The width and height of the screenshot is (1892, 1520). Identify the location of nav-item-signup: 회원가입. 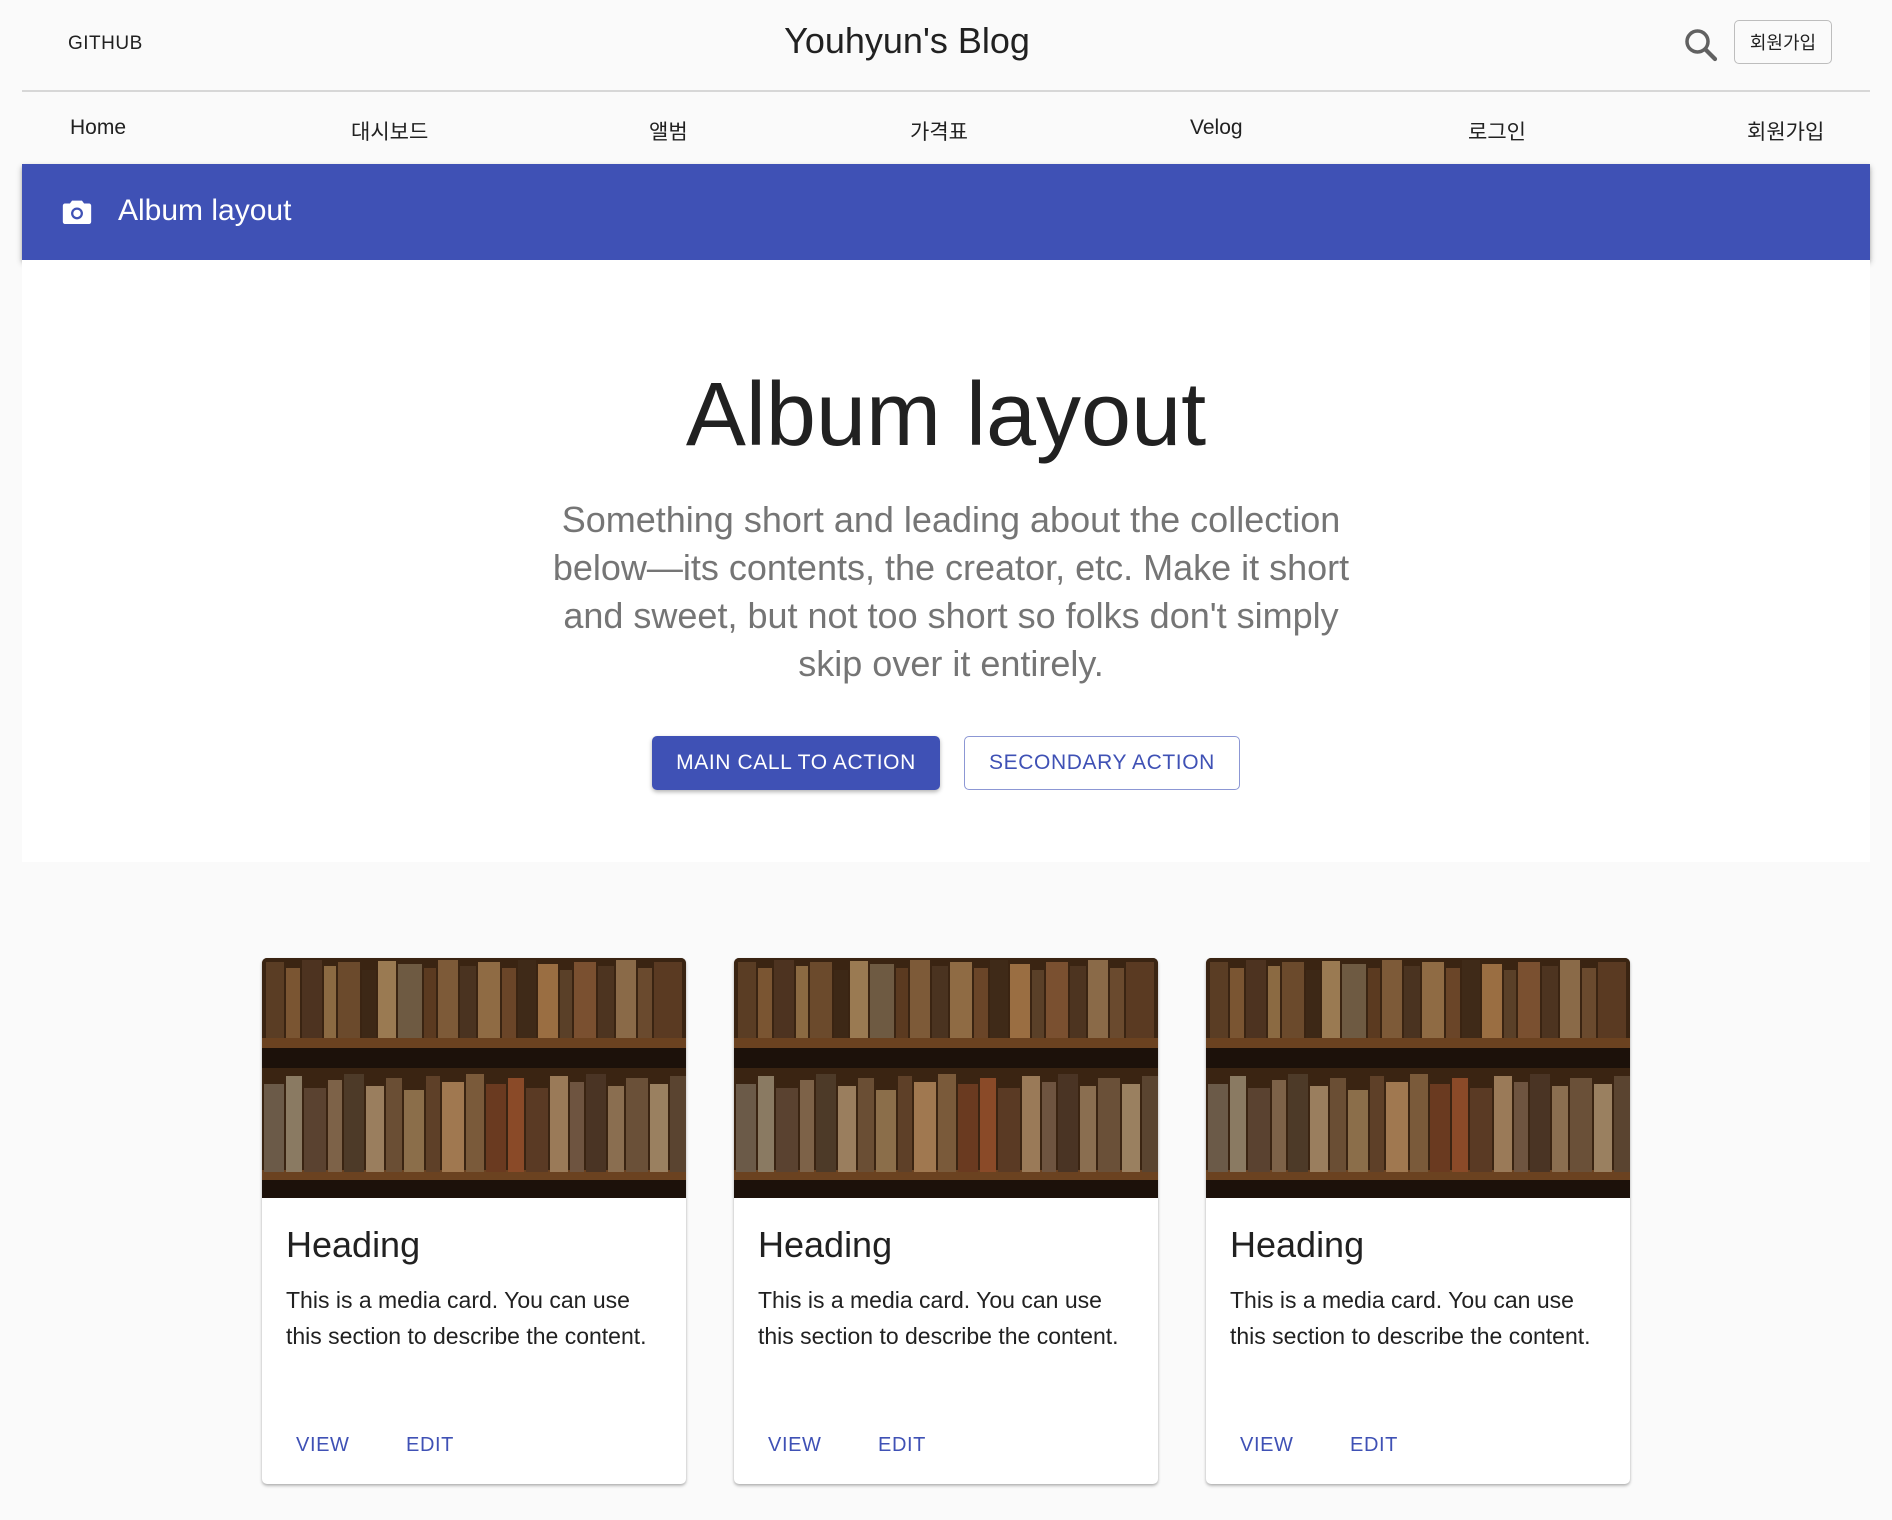
(1785, 131).